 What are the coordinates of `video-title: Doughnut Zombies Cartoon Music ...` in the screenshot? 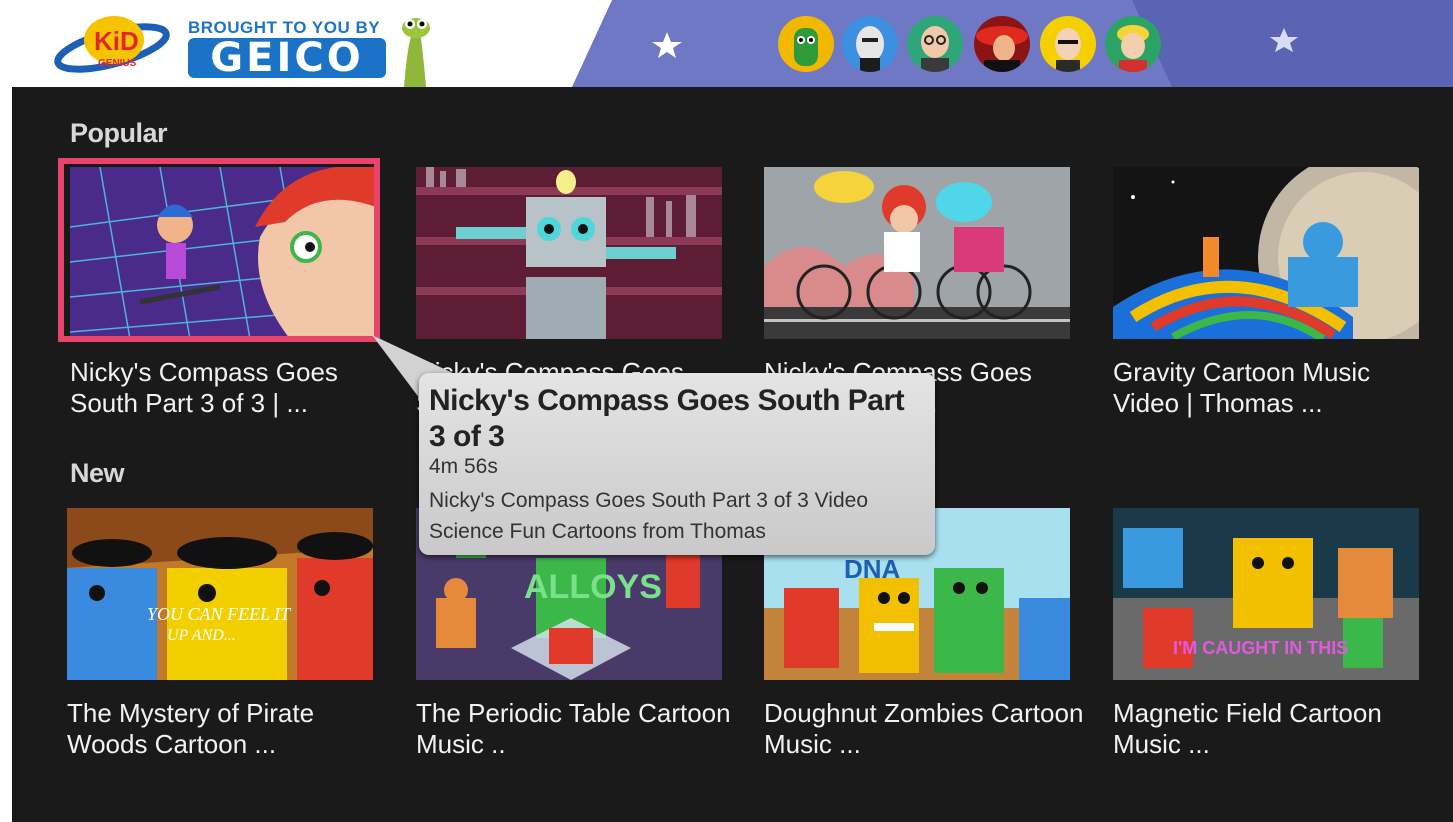 It's located at (924, 728).